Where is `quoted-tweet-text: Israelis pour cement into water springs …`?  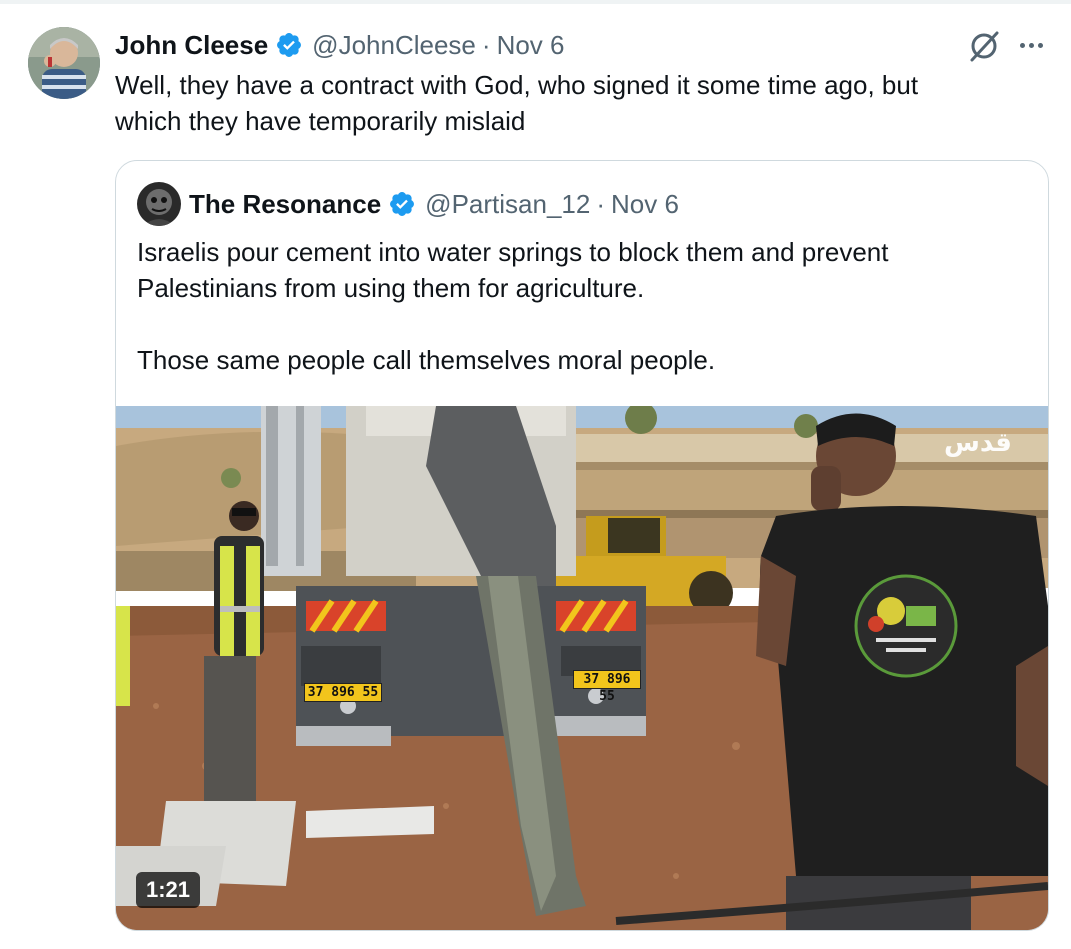
quoted-tweet-text: Israelis pour cement into water springs … is located at coordinates (582, 306).